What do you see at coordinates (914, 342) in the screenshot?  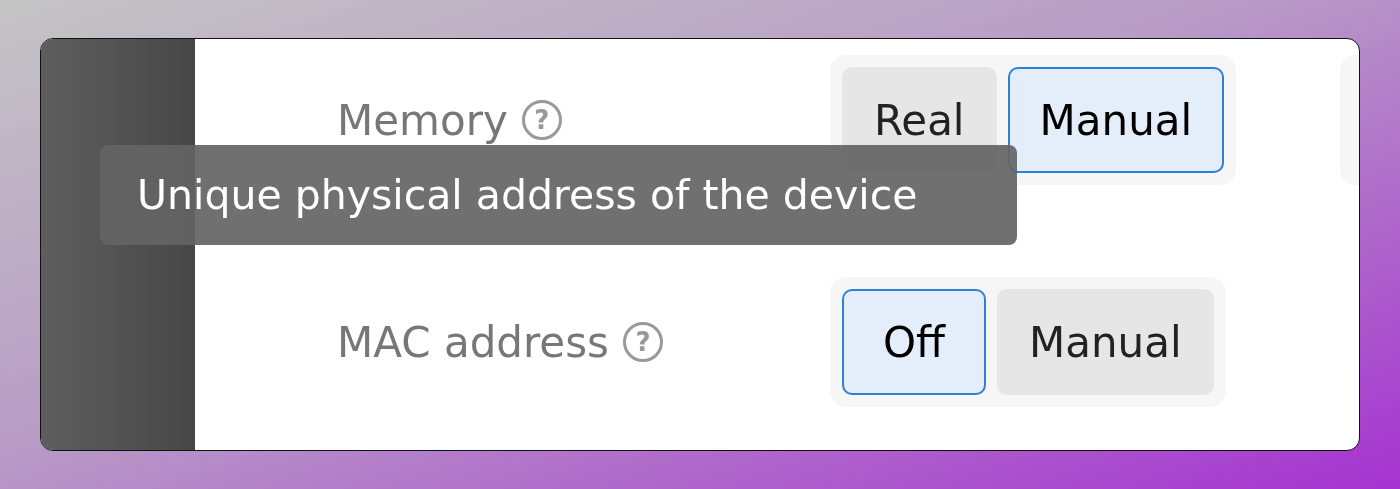 I see `option-button: Off` at bounding box center [914, 342].